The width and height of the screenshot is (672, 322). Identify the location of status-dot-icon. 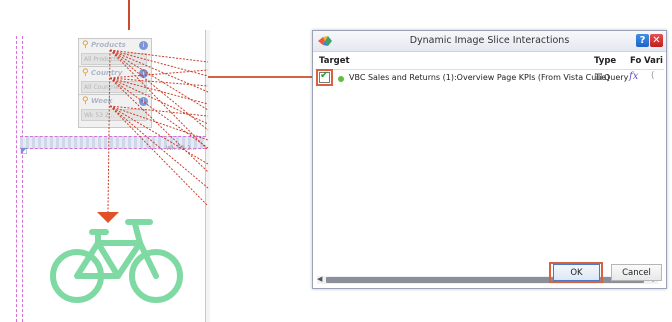
(341, 79).